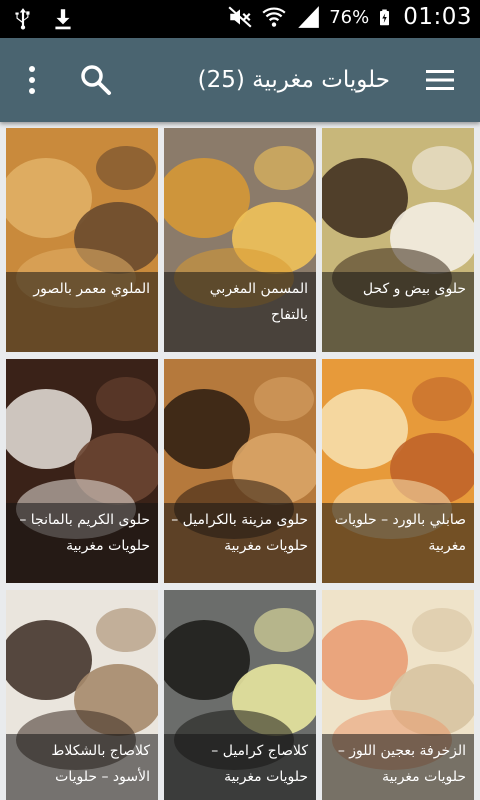 This screenshot has height=800, width=480. What do you see at coordinates (398, 543) in the screenshot?
I see `recipe-title: صابلي بالورد – حلويات مغربية` at bounding box center [398, 543].